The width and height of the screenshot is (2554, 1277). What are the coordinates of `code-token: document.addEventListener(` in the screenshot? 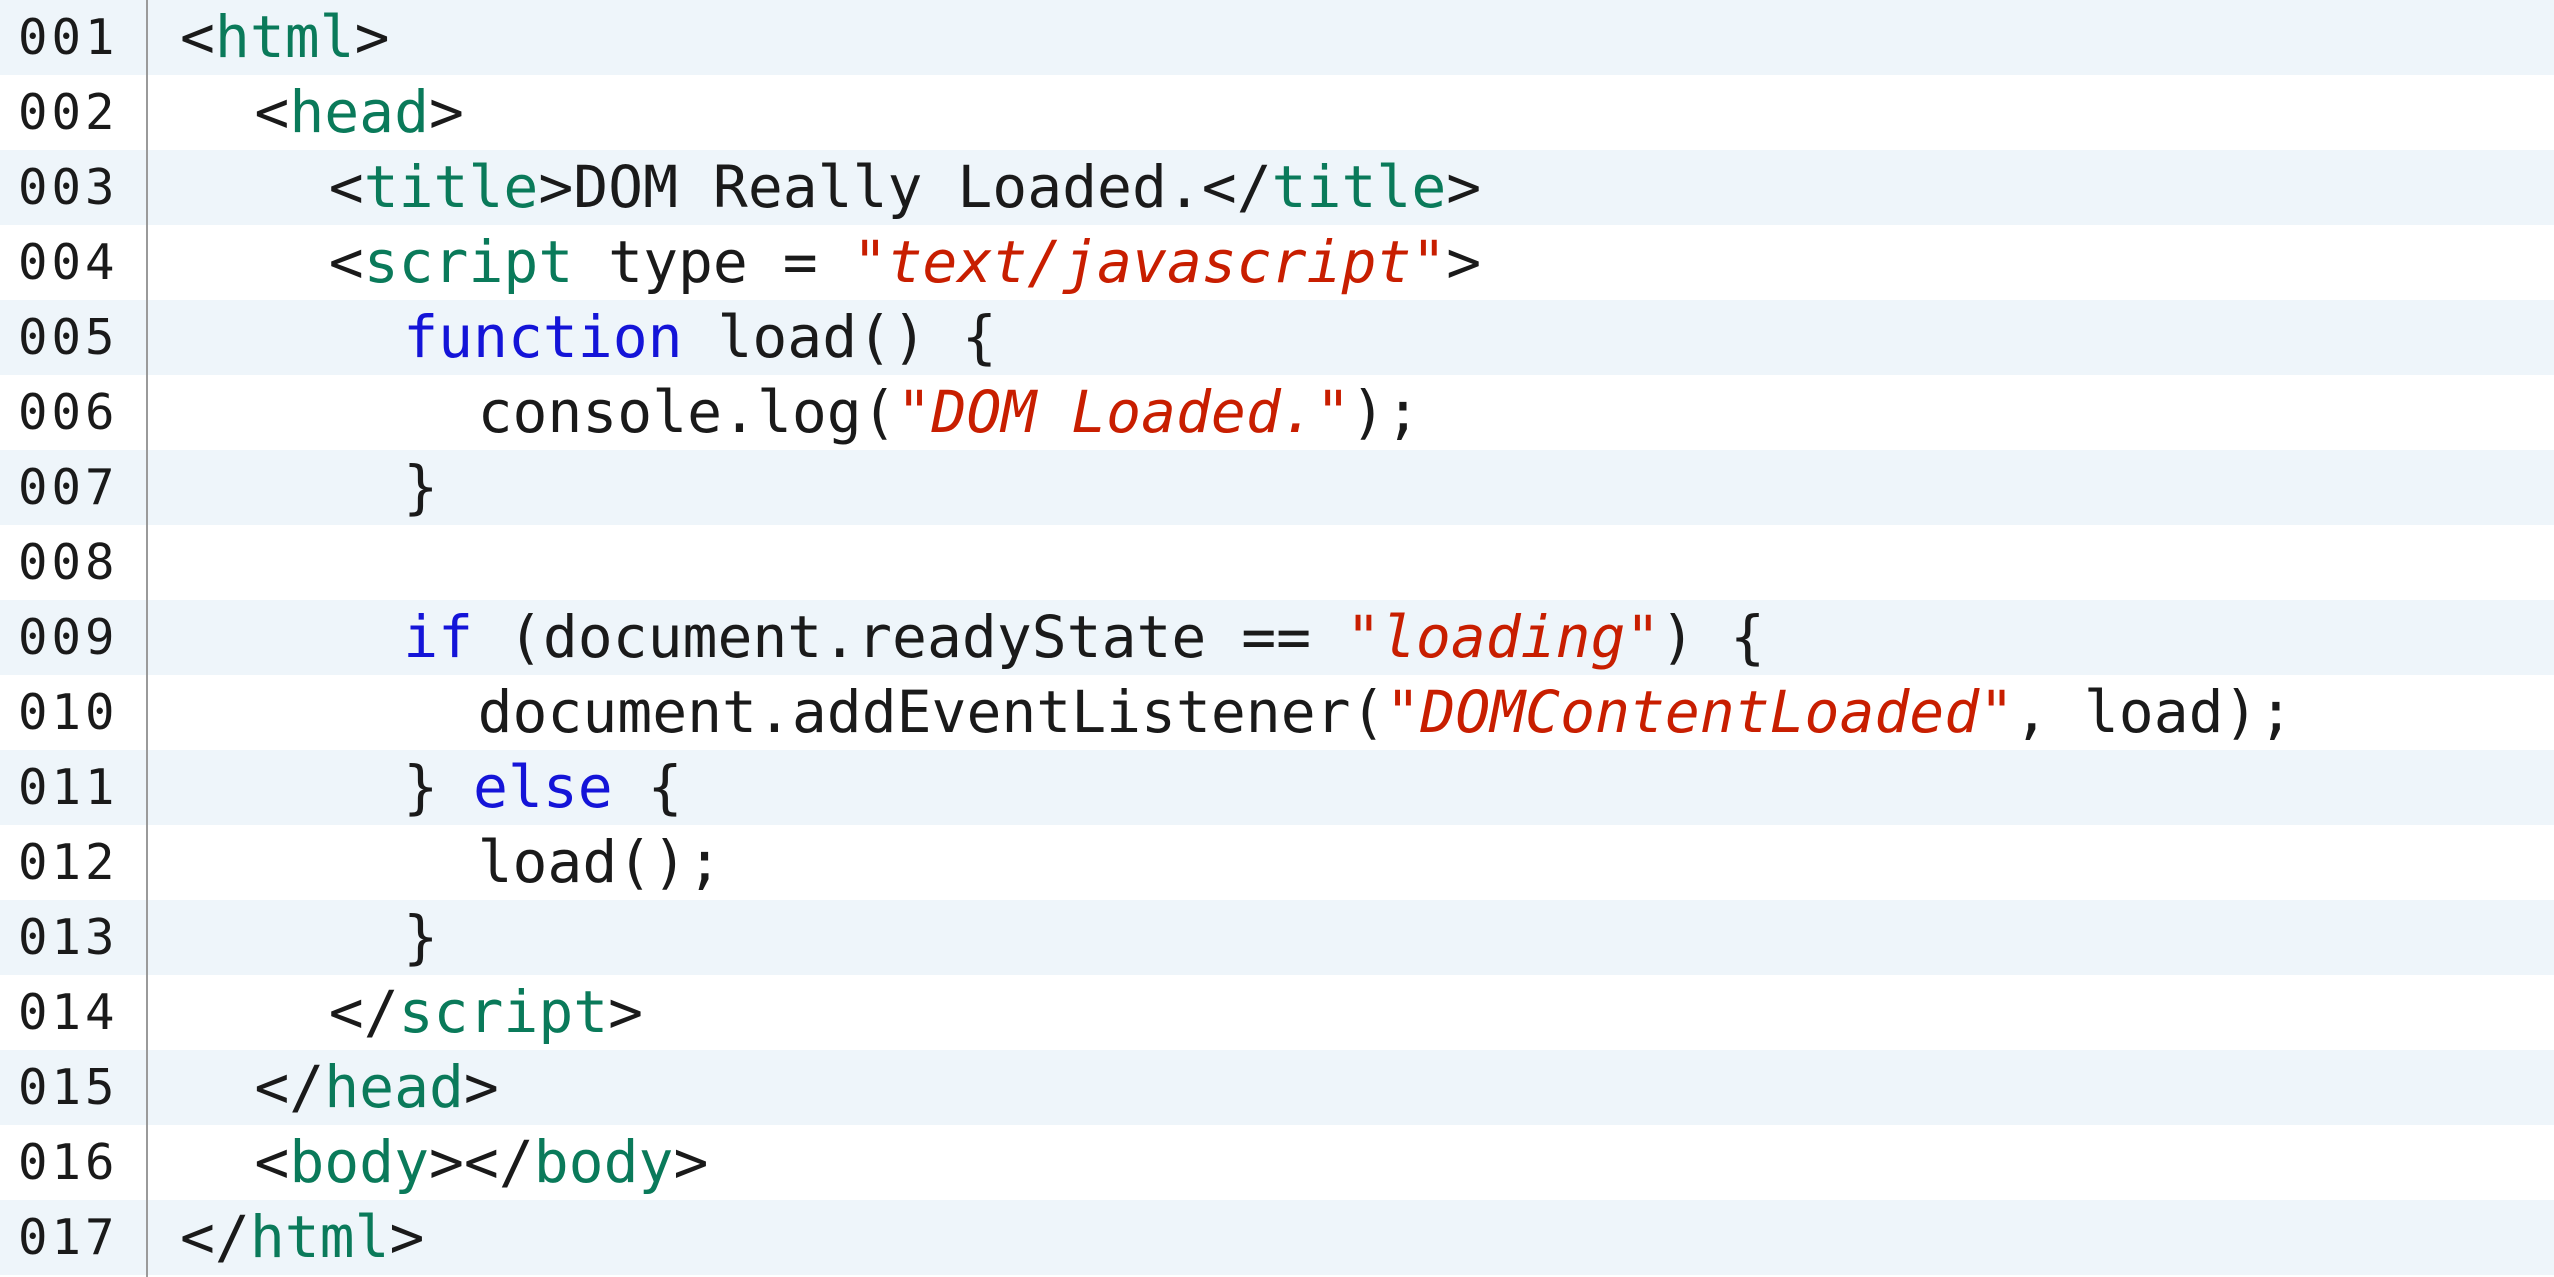 It's located at (931, 712).